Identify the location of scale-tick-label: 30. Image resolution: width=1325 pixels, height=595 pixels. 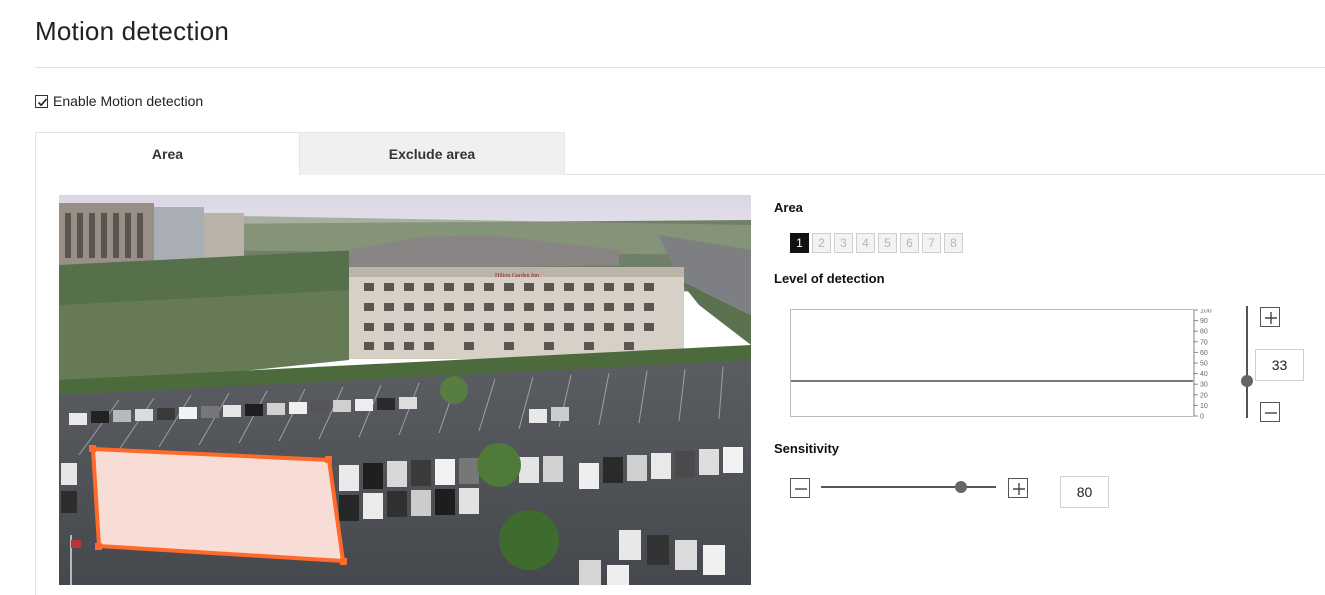
(1204, 385).